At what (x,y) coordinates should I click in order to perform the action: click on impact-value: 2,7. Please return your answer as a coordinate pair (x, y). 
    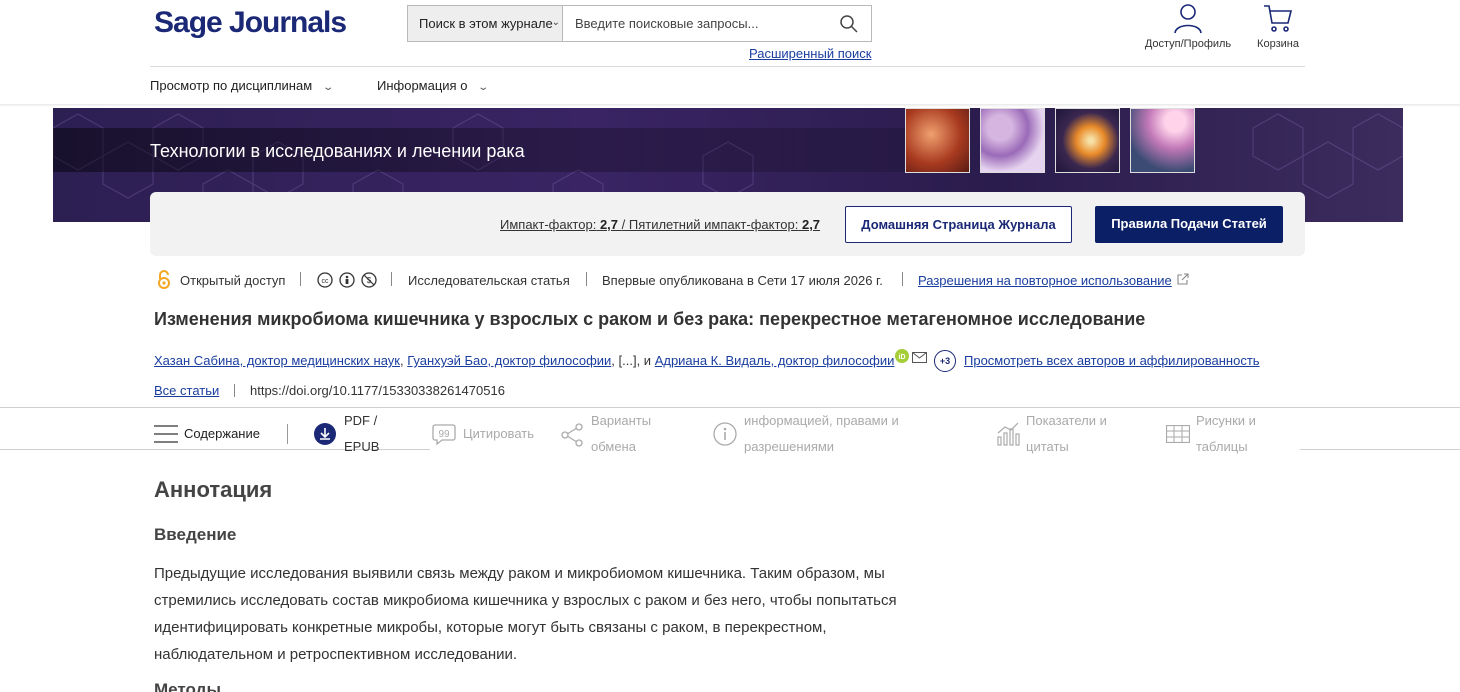
    Looking at the image, I should click on (609, 224).